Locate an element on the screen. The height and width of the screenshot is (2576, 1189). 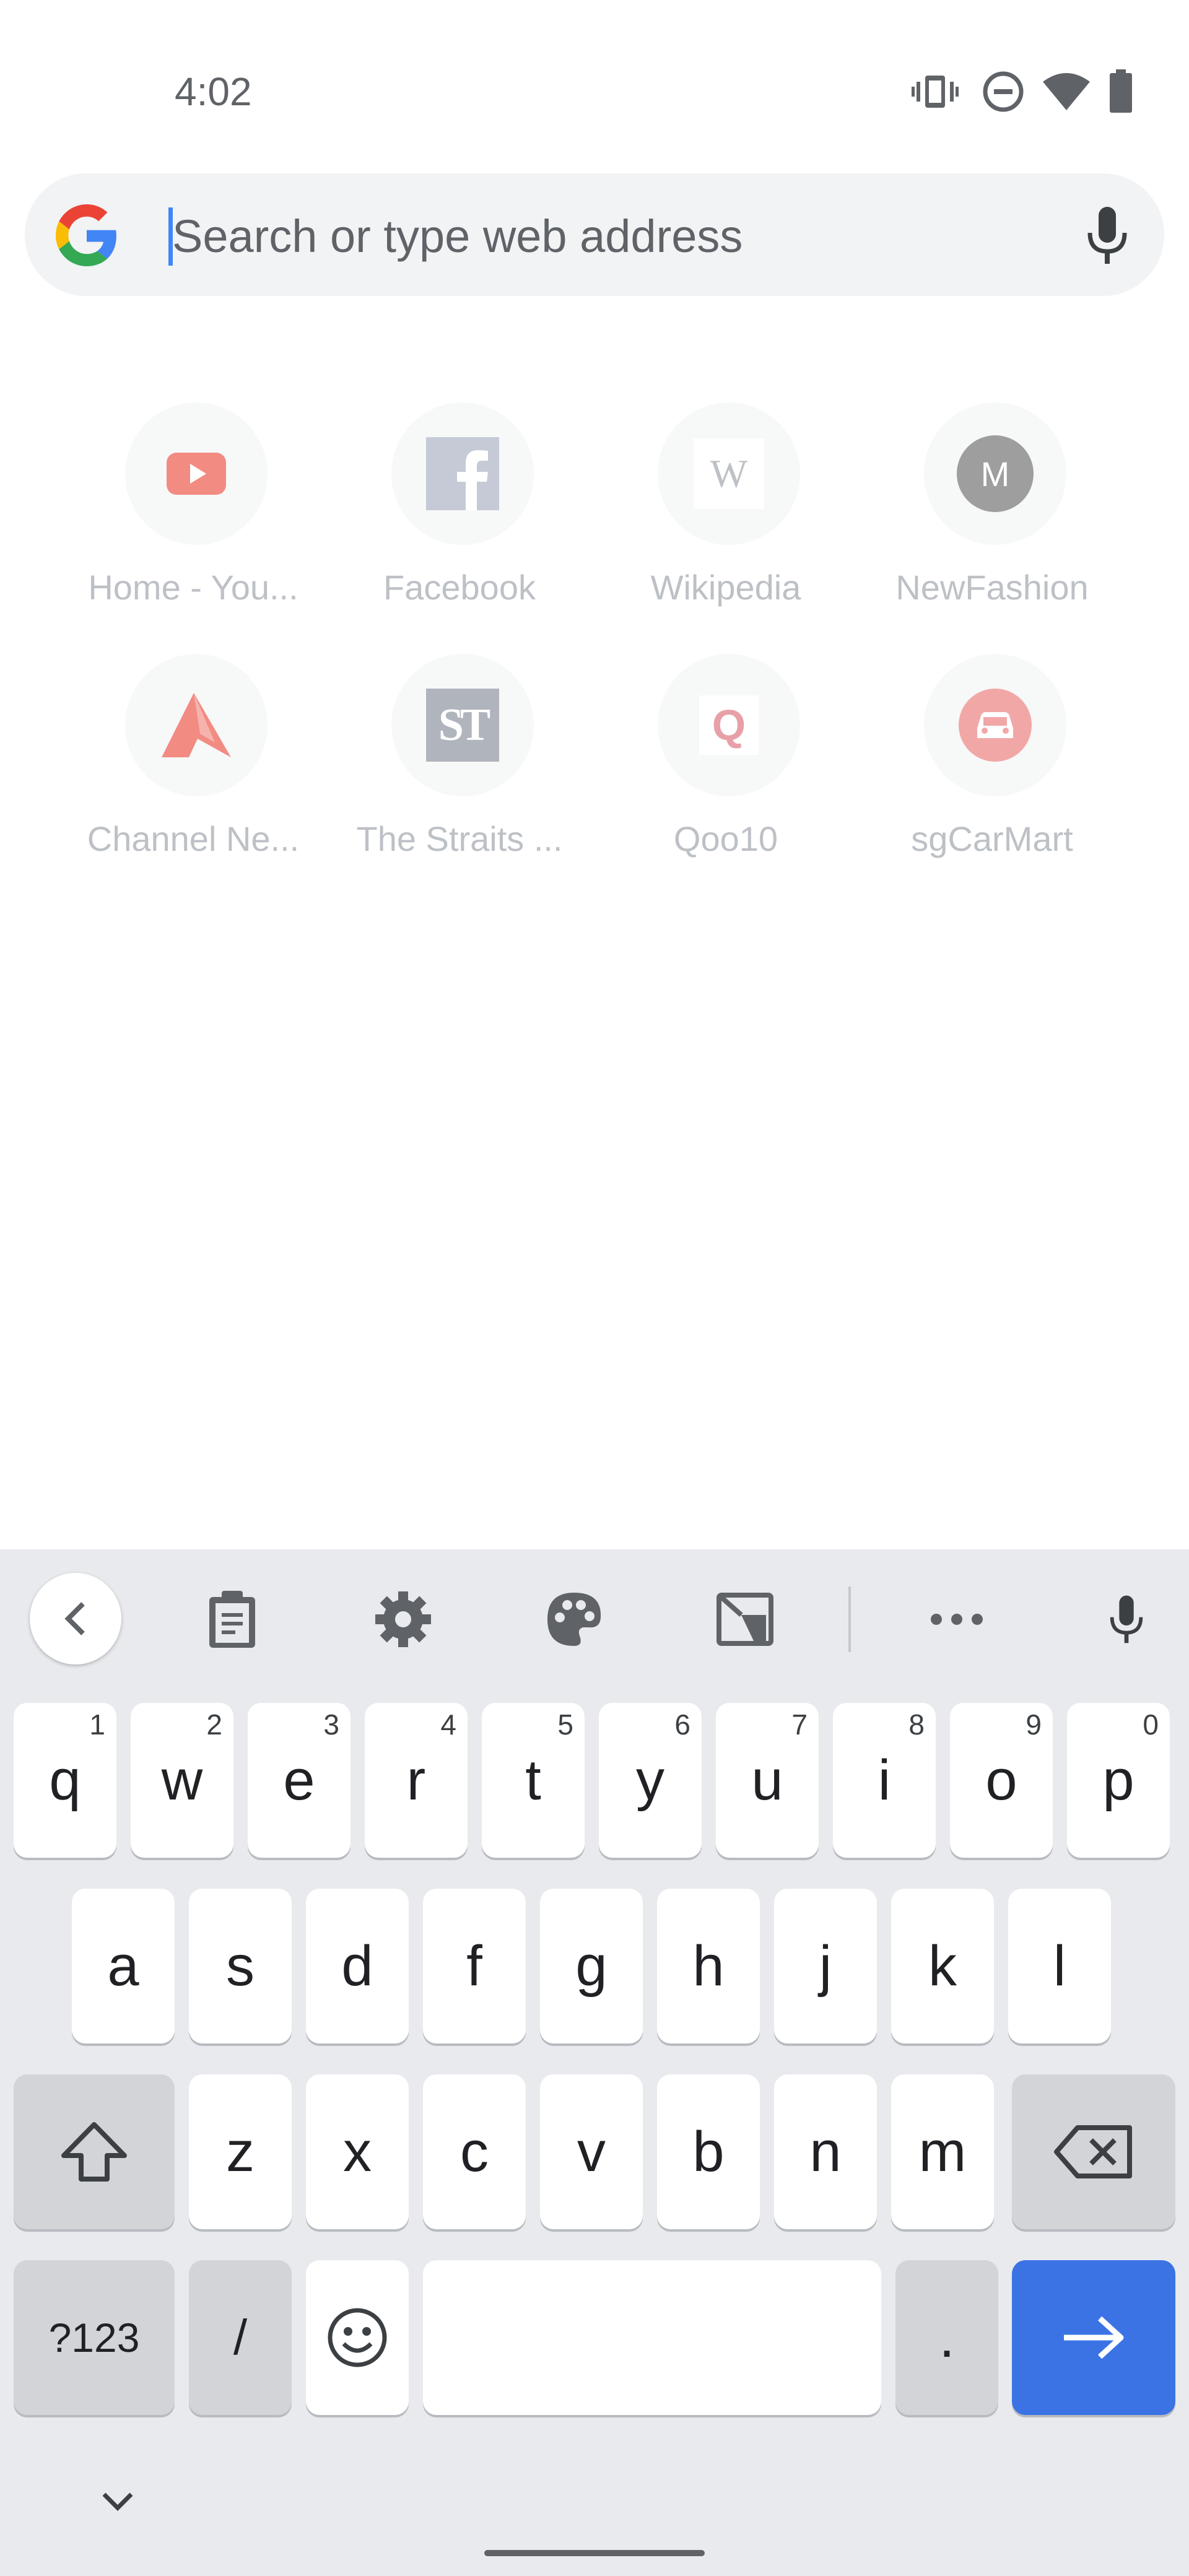
back-icon is located at coordinates (75, 1618).